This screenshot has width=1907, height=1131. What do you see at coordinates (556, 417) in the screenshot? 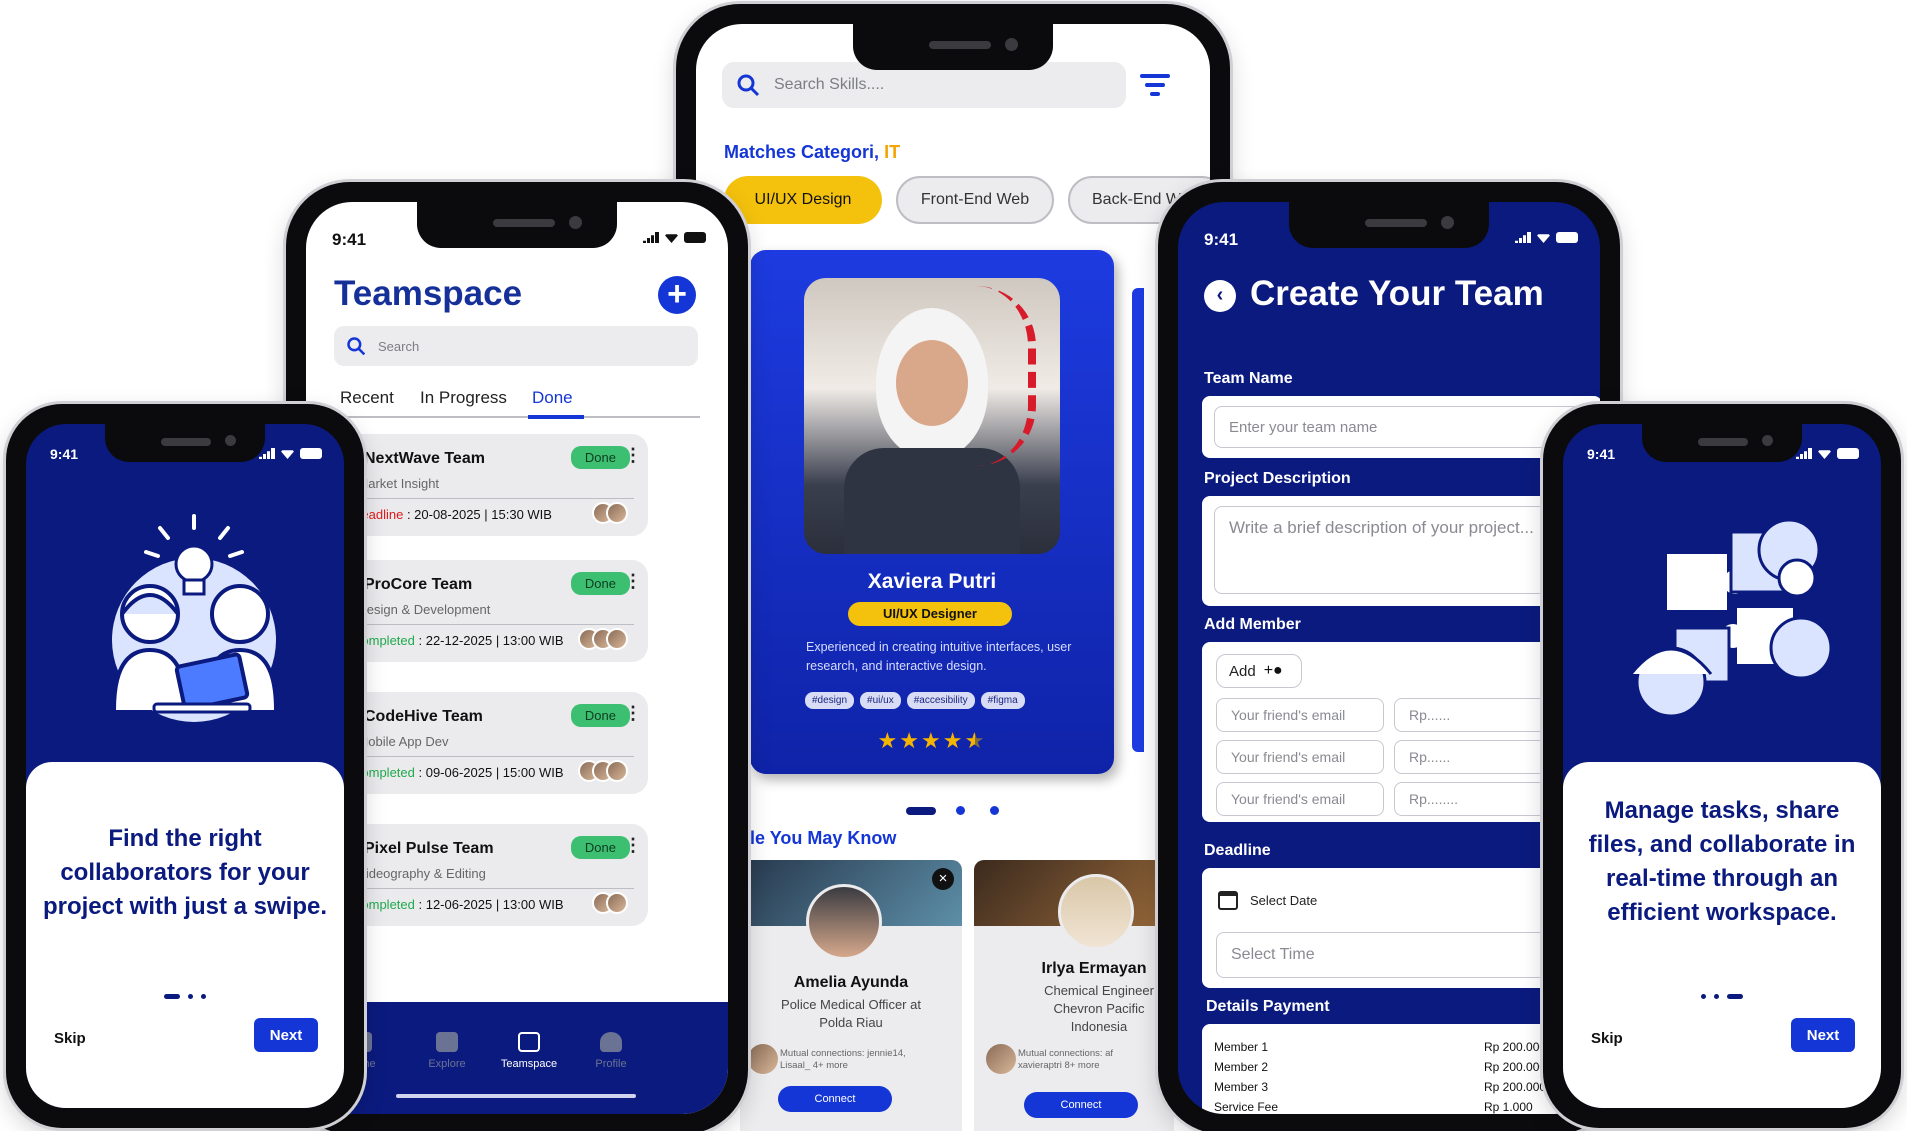
I see `tab-active-indicator` at bounding box center [556, 417].